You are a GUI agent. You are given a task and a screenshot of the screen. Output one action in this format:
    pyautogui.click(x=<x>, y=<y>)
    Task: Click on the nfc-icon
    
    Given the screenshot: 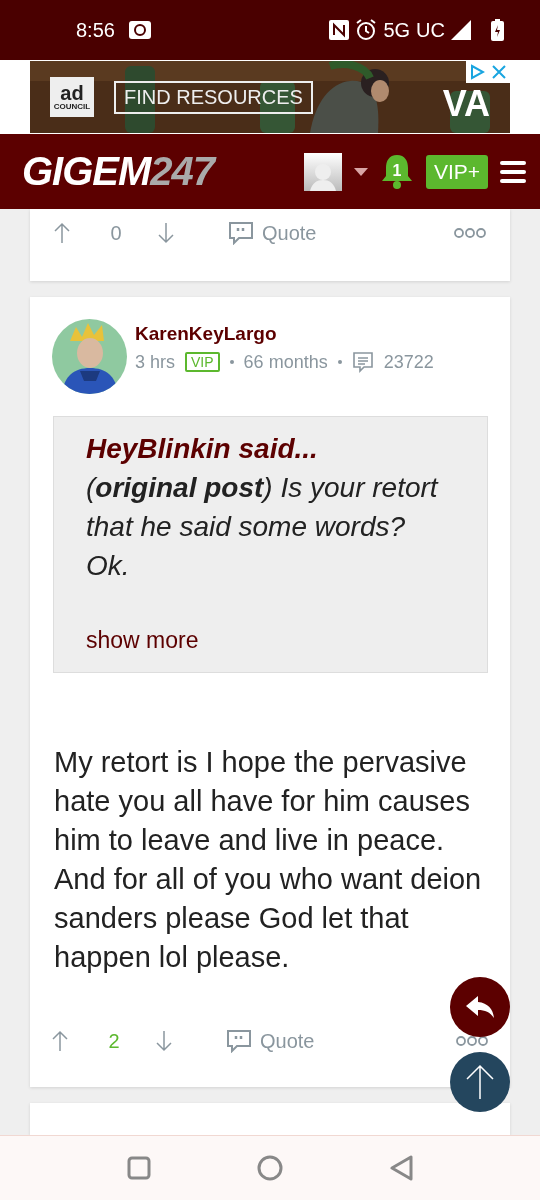 What is the action you would take?
    pyautogui.click(x=339, y=30)
    